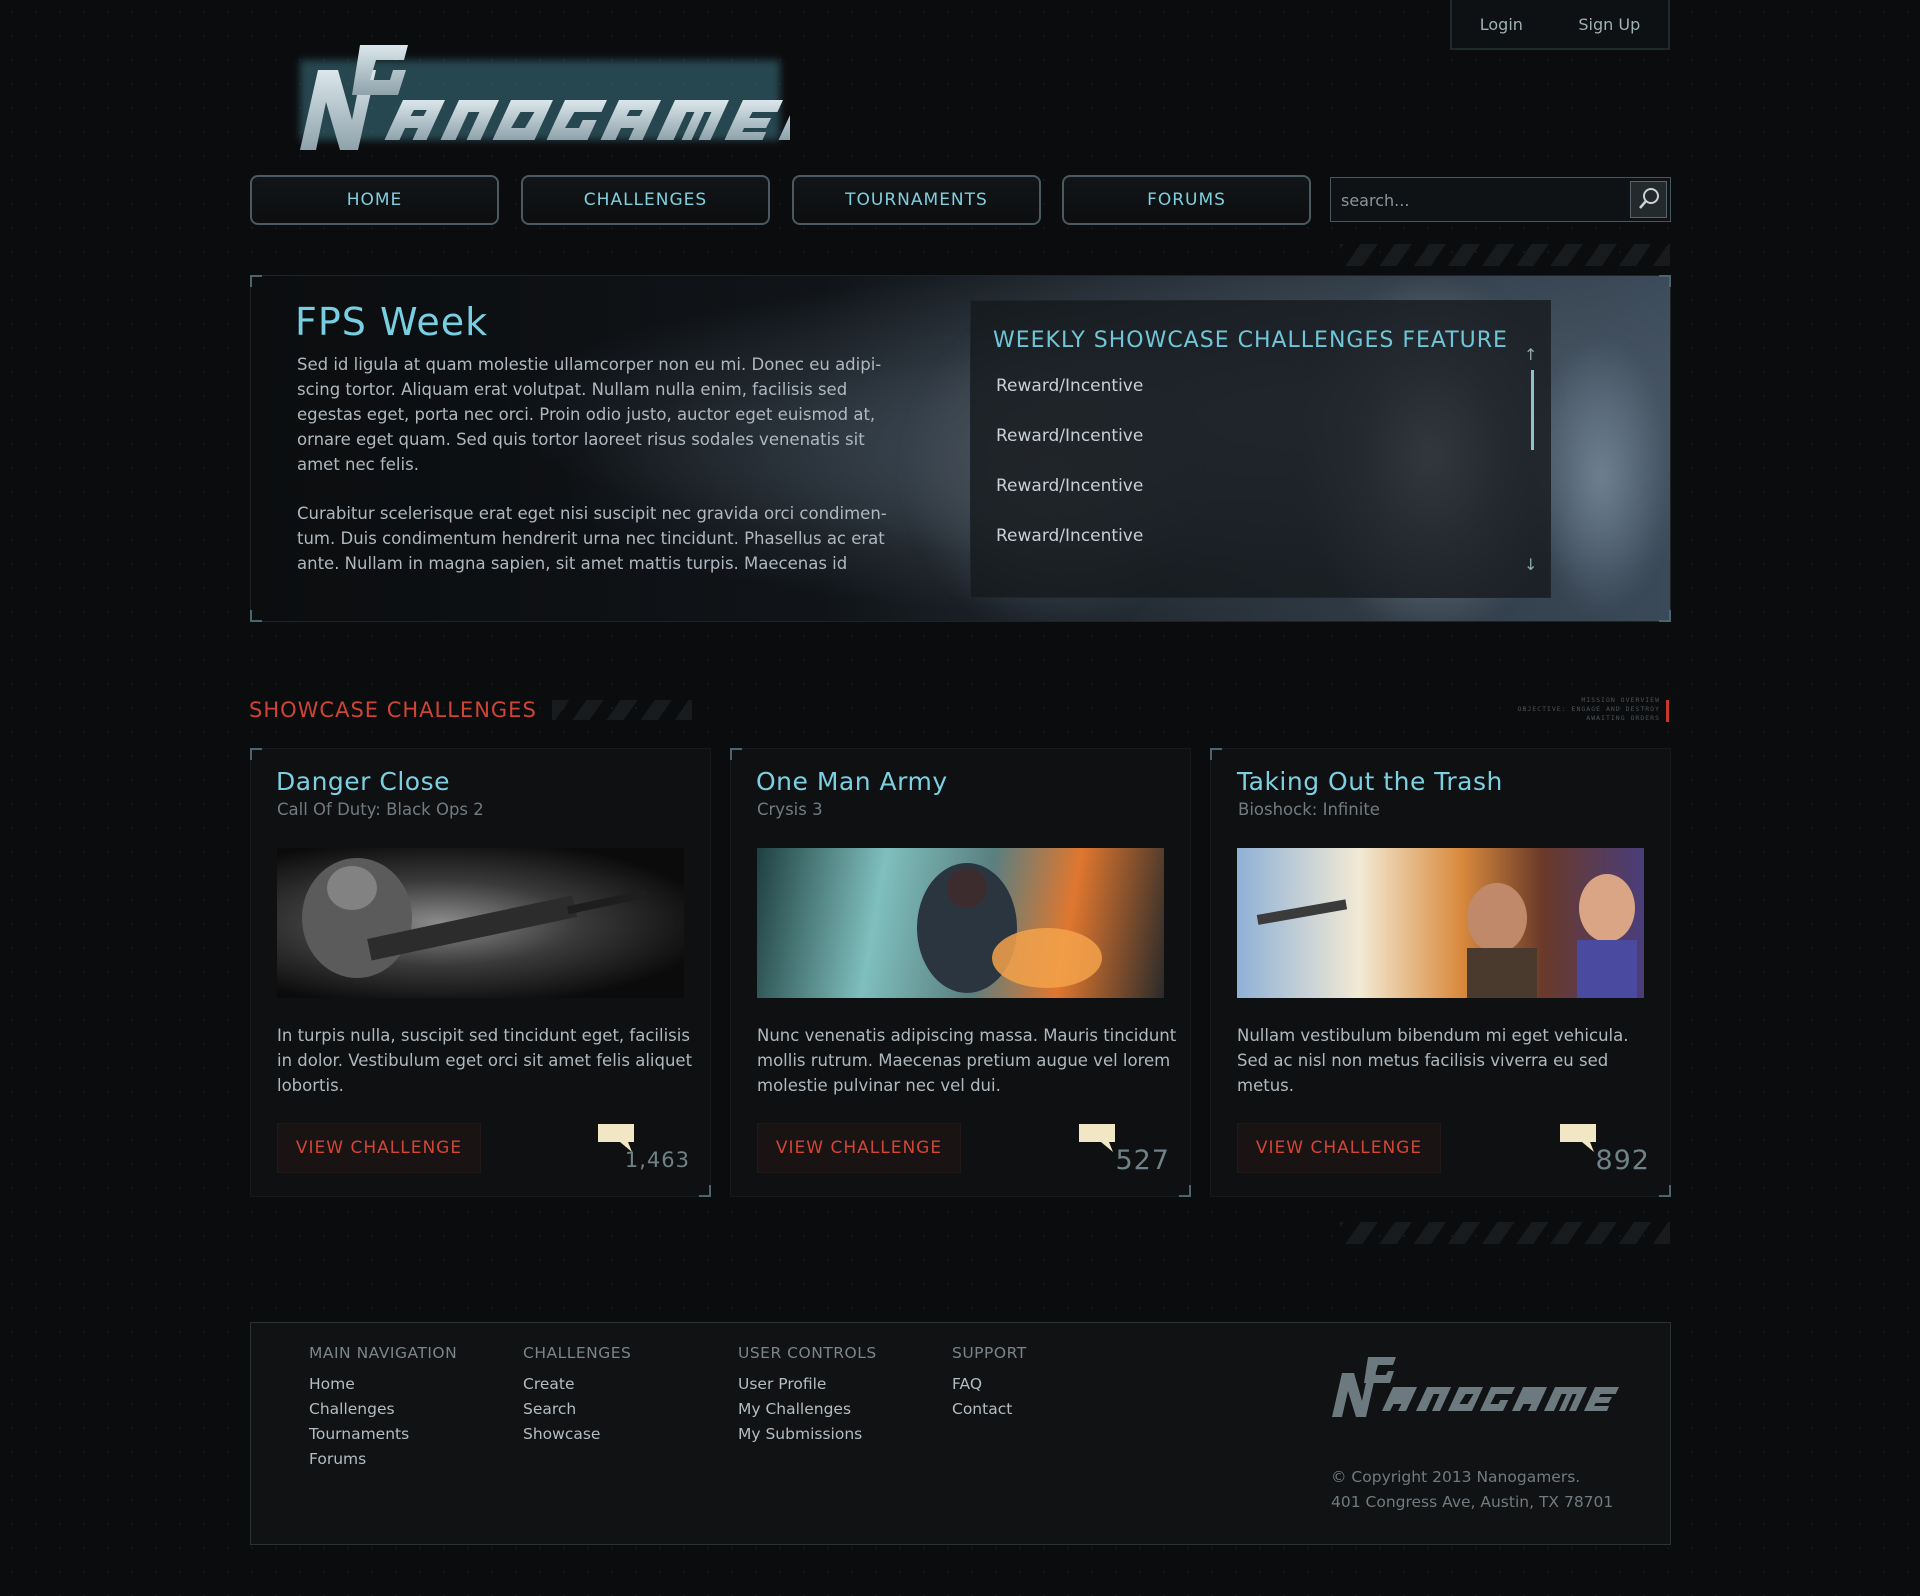 This screenshot has width=1920, height=1596. What do you see at coordinates (1370, 781) in the screenshot?
I see `card-title: Taking Out the Trash` at bounding box center [1370, 781].